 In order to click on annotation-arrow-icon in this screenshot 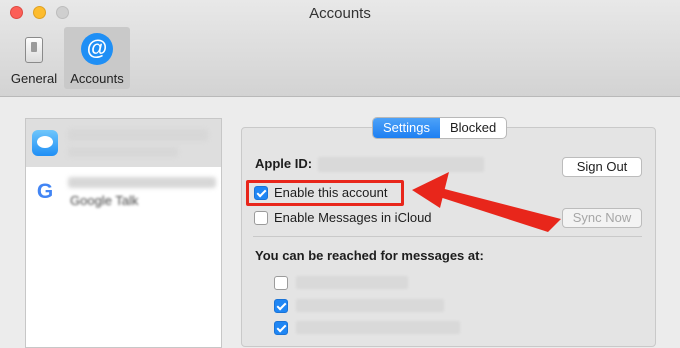, I will do `click(486, 202)`.